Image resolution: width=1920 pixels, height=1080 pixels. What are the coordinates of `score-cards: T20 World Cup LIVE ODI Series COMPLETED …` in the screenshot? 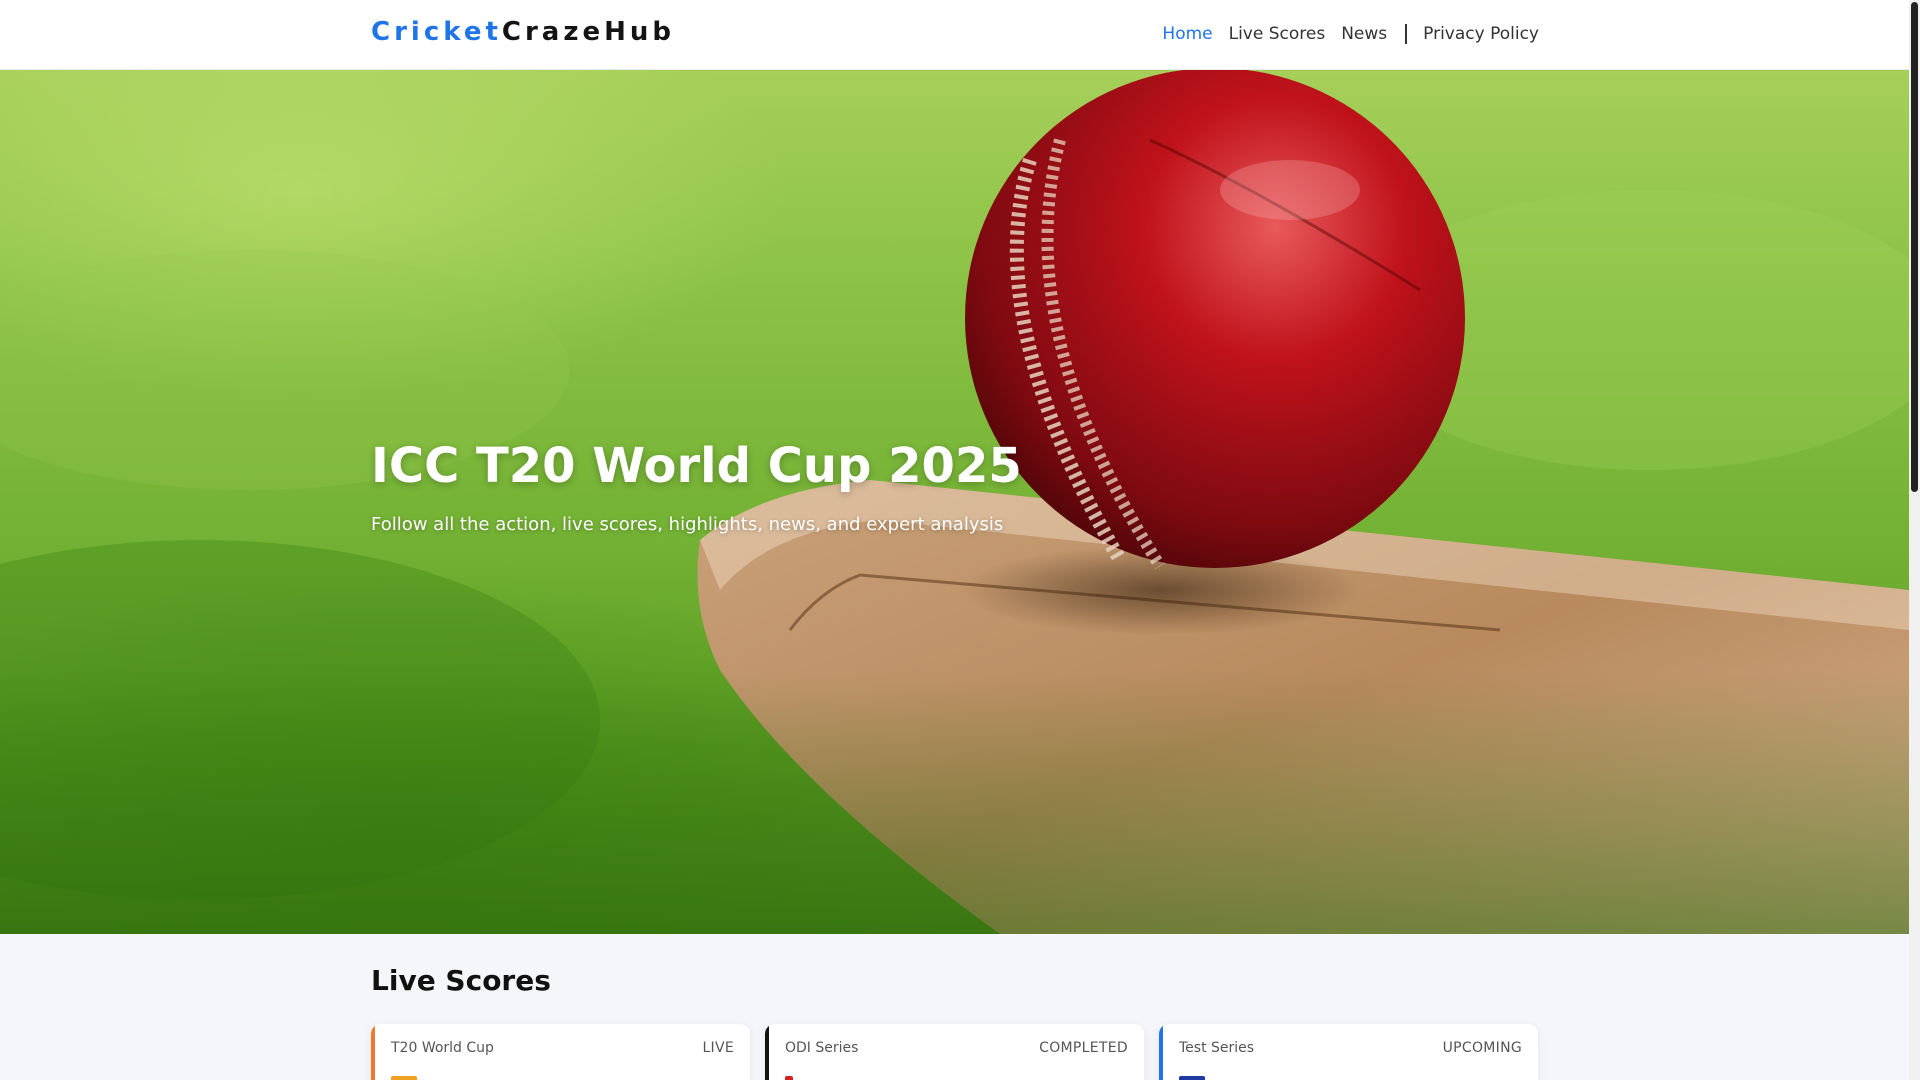 It's located at (955, 1052).